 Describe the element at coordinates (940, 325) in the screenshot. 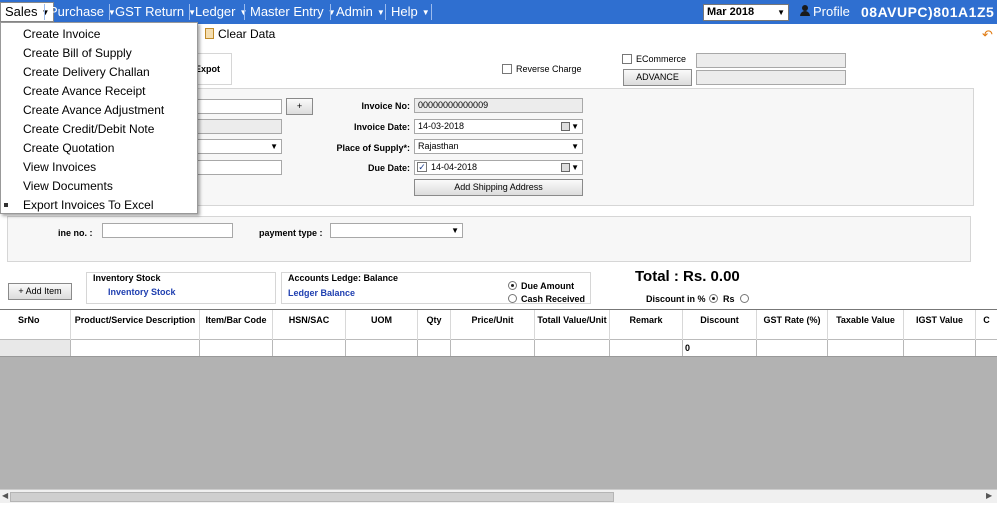

I see `col-igst-value: IGST Value` at that location.